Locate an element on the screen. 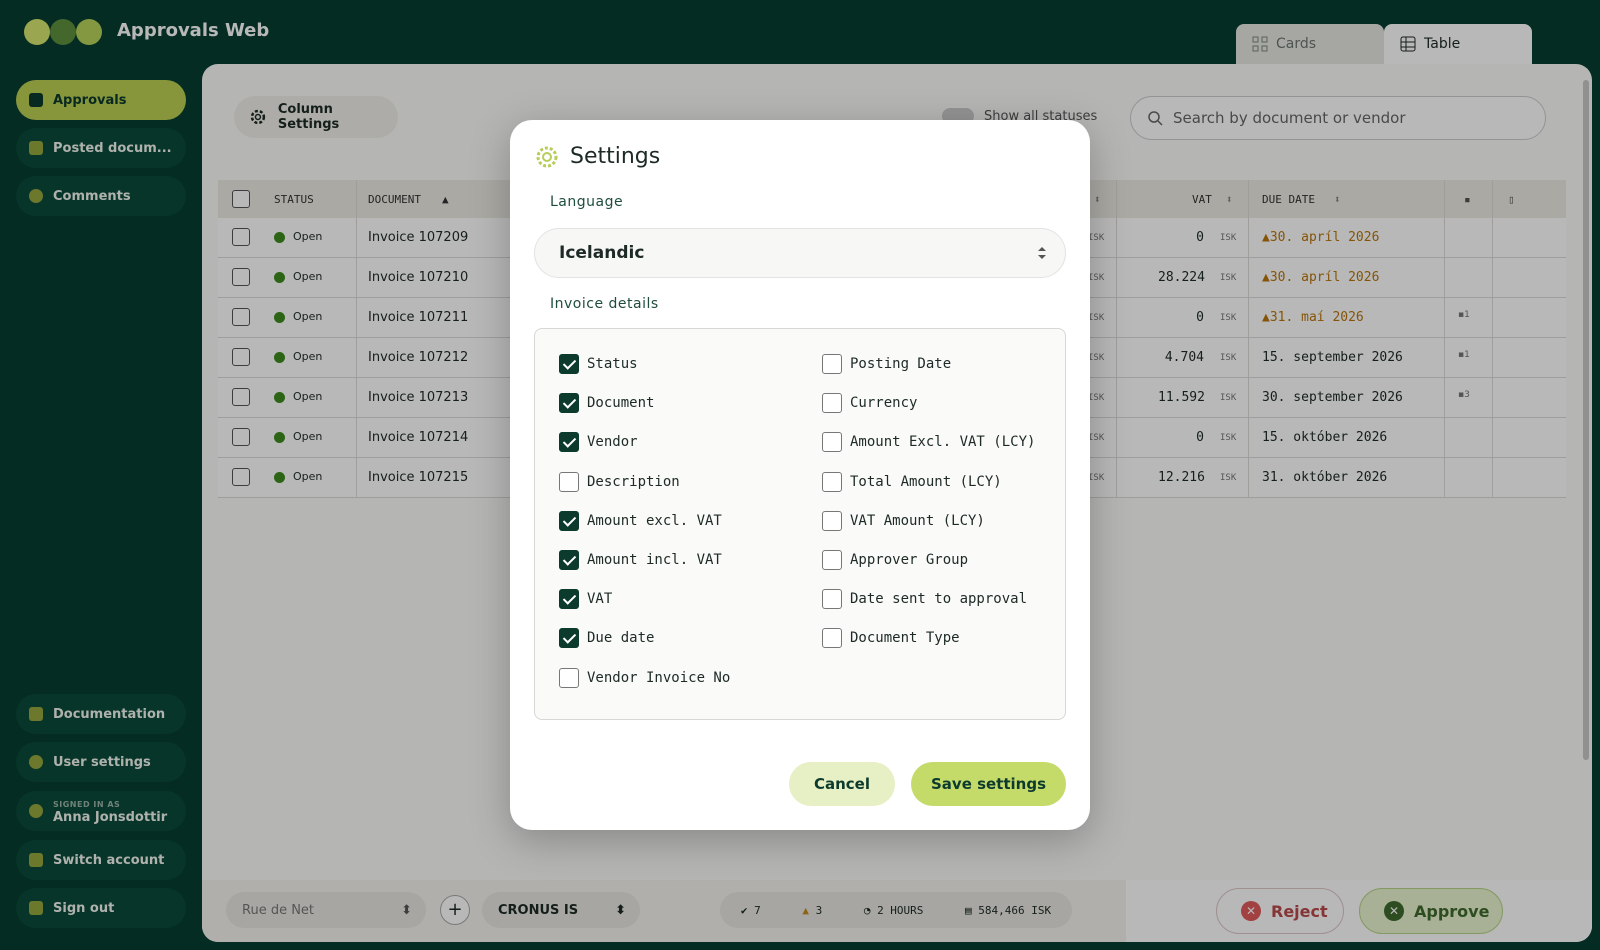  option-label: Description is located at coordinates (633, 481).